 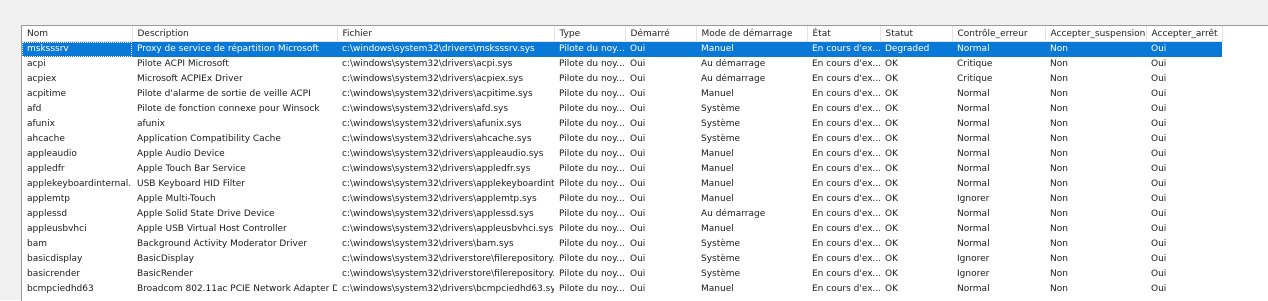 What do you see at coordinates (57, 229) in the screenshot?
I see `cell-name: appleusbvhci` at bounding box center [57, 229].